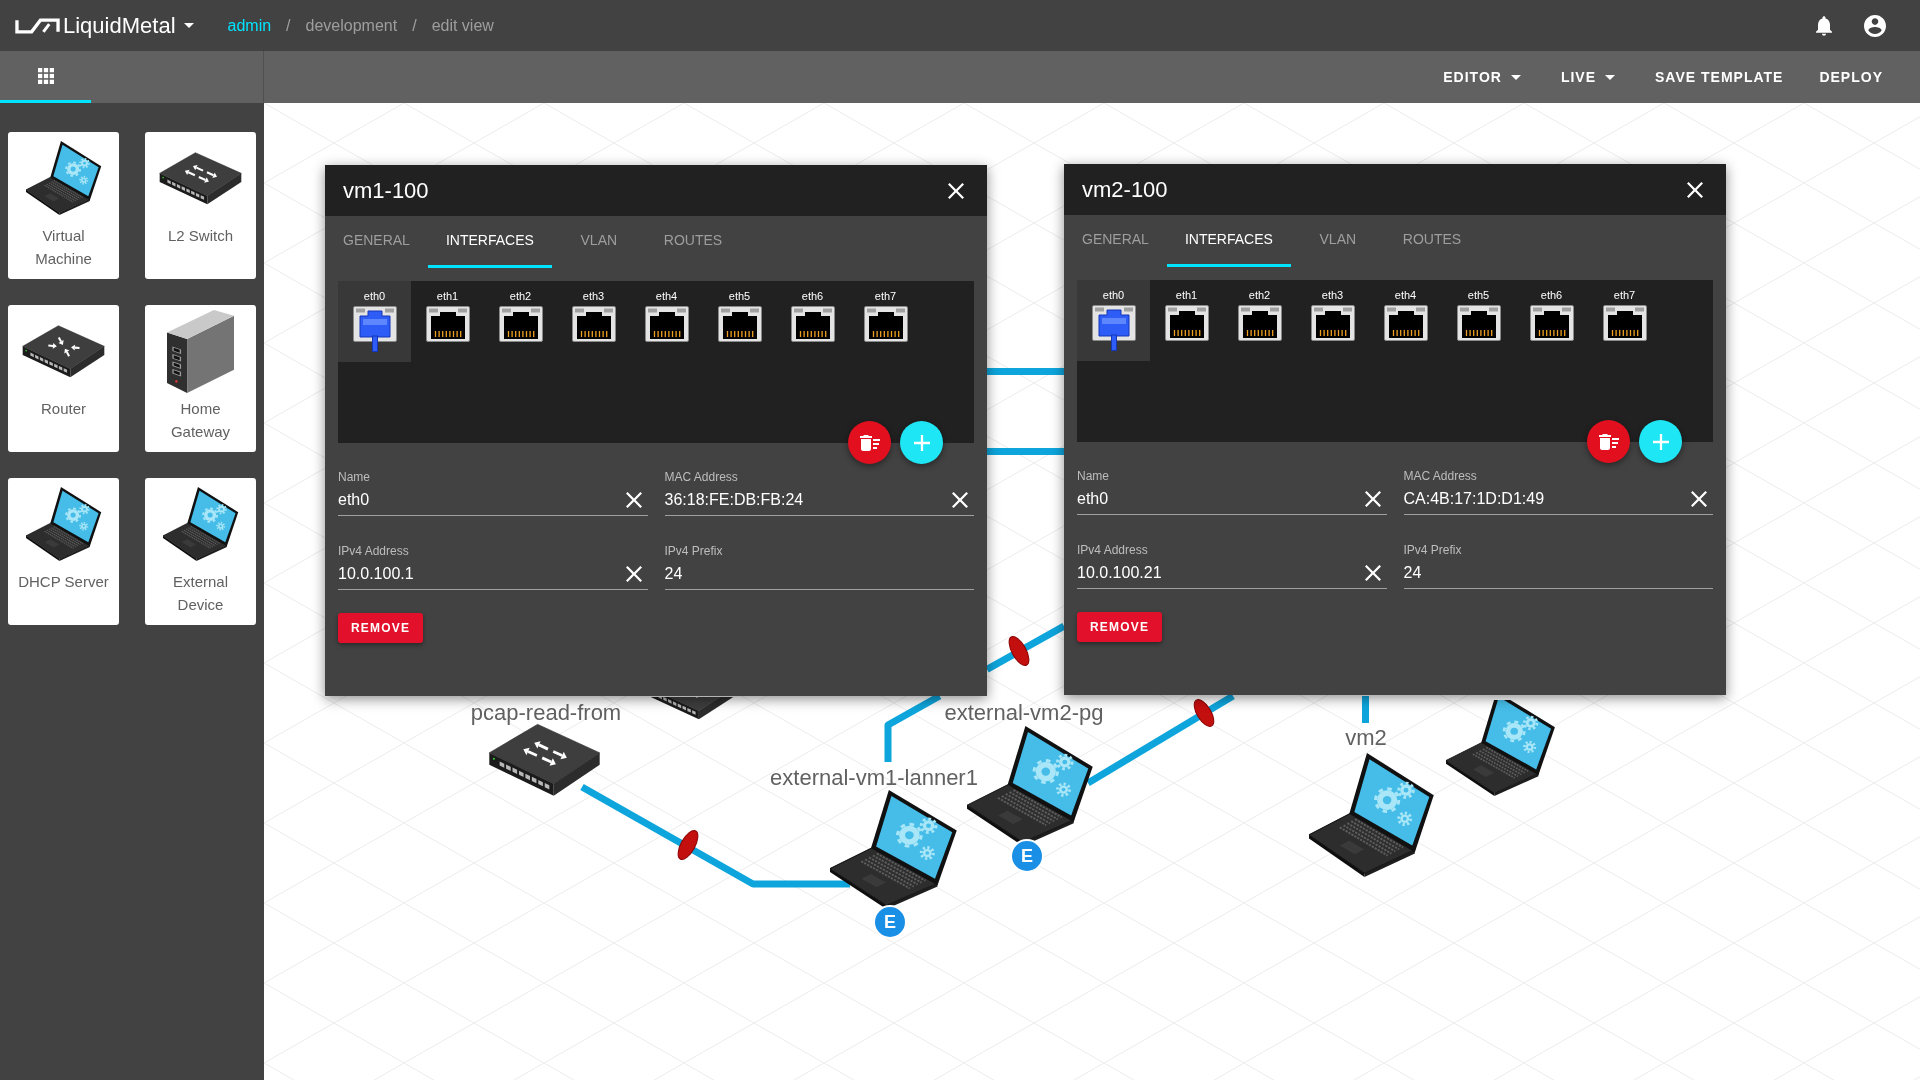 Image resolution: width=1920 pixels, height=1080 pixels. I want to click on app-menu-button: LiquidMetal, so click(104, 25).